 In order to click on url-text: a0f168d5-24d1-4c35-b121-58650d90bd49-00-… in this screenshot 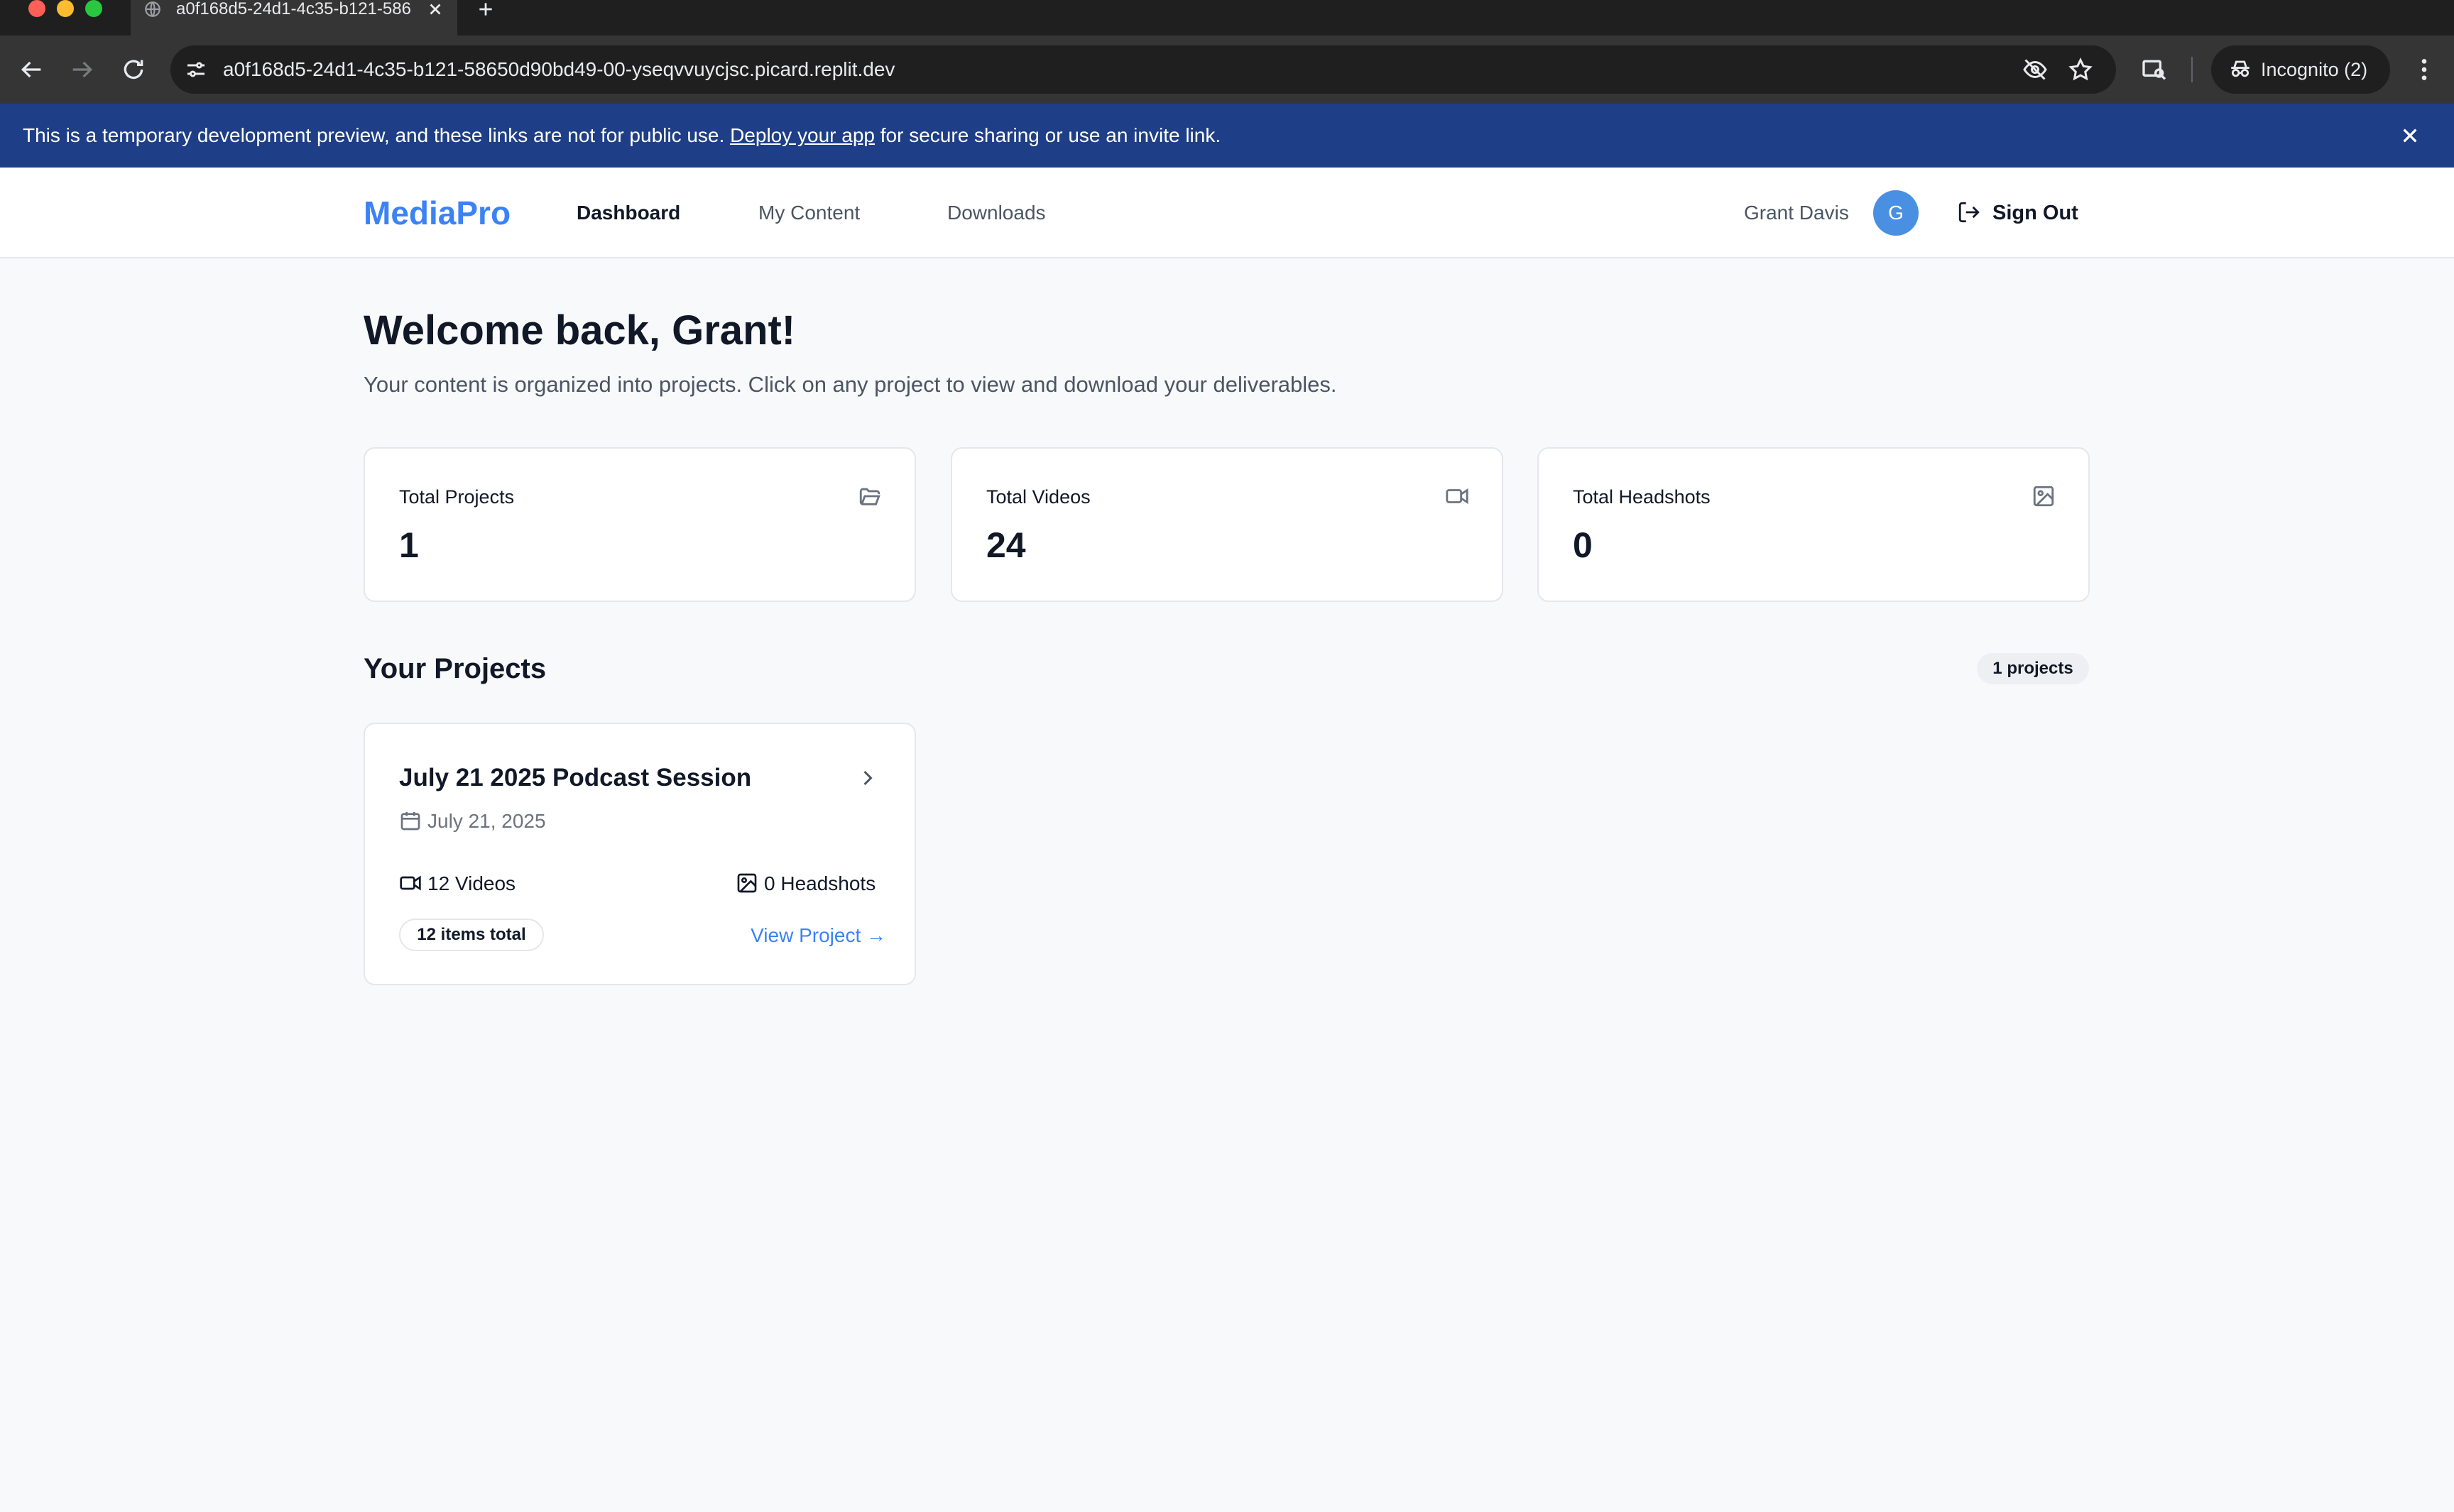, I will do `click(559, 70)`.